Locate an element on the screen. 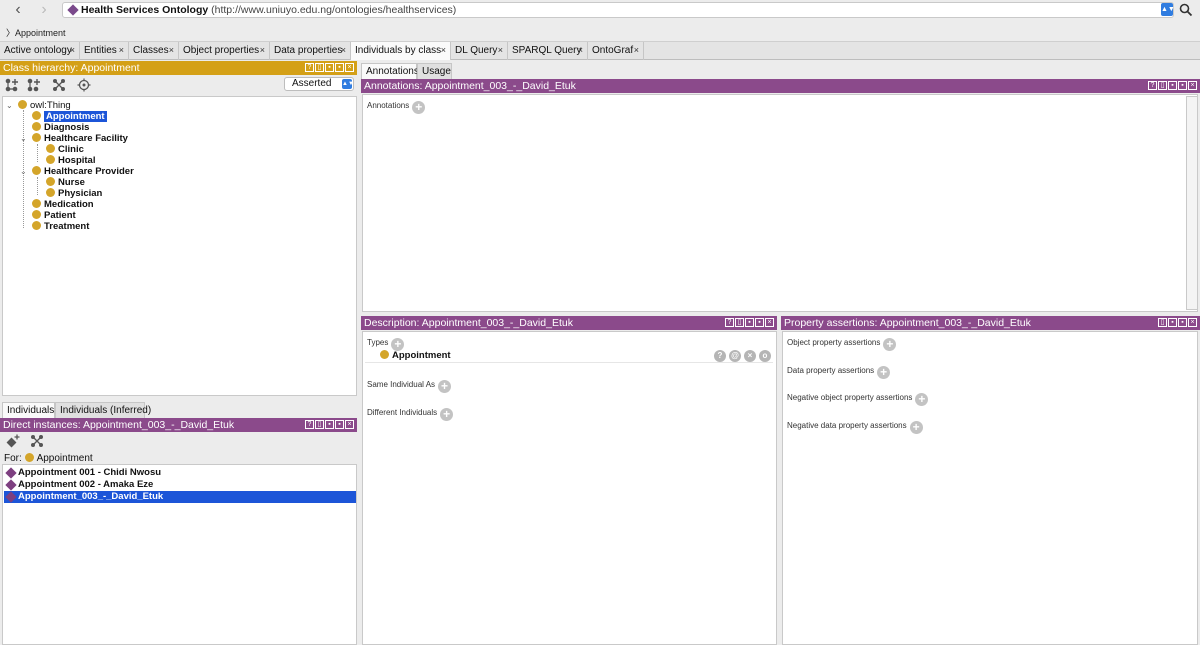  add-same-individual-icon: + is located at coordinates (445, 386).